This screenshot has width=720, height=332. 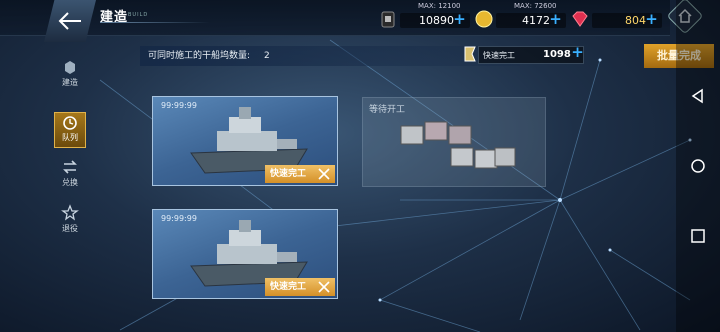 I want to click on nav-item-build: 建造, so click(x=70, y=76).